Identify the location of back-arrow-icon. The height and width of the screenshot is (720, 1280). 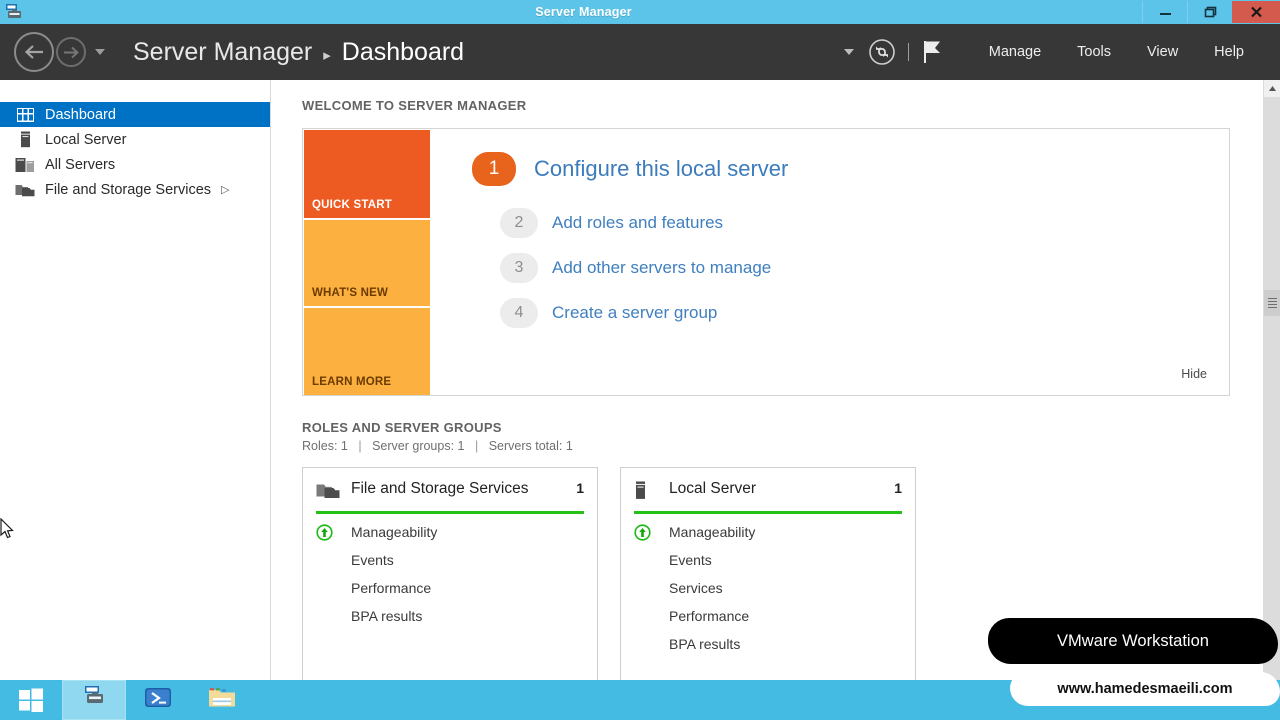
(34, 52).